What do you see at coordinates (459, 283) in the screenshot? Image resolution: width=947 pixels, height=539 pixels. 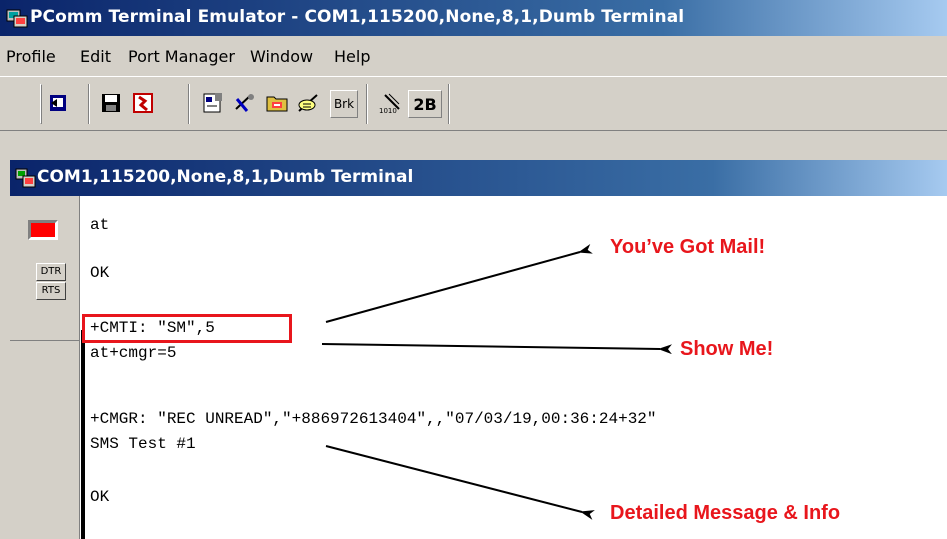 I see `mail-arrow` at bounding box center [459, 283].